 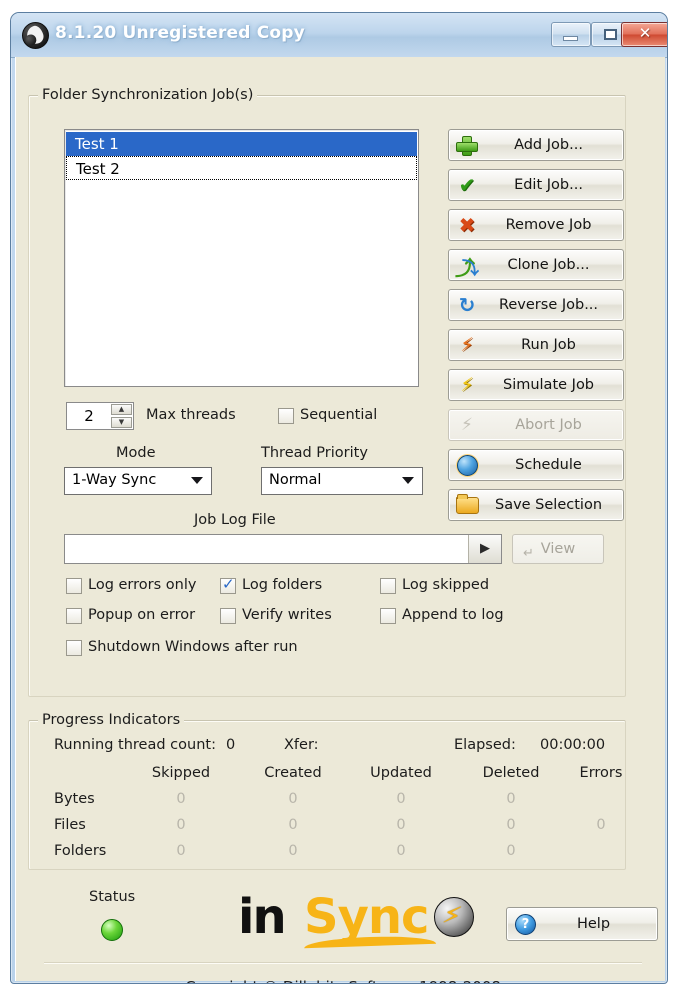 I want to click on mode-value: 1-Way Sync, so click(x=114, y=480).